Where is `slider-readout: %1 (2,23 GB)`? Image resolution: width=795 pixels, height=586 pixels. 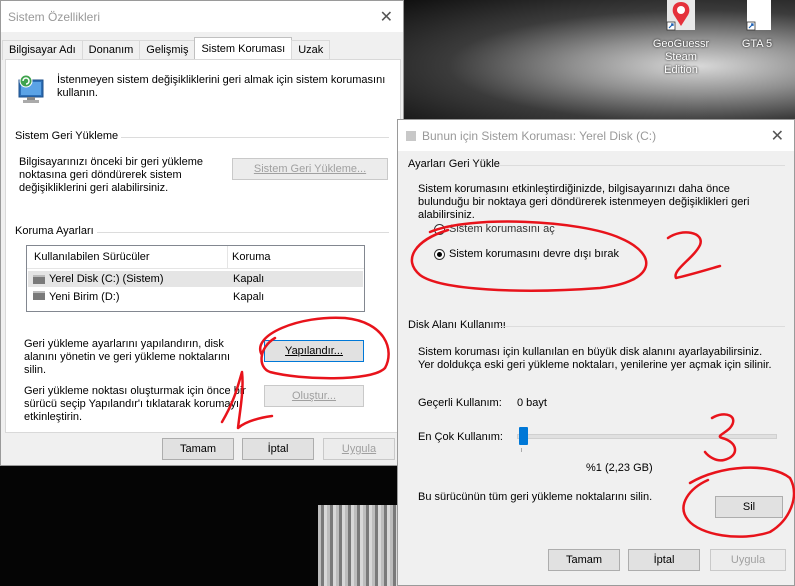
slider-readout: %1 (2,23 GB) is located at coordinates (619, 468).